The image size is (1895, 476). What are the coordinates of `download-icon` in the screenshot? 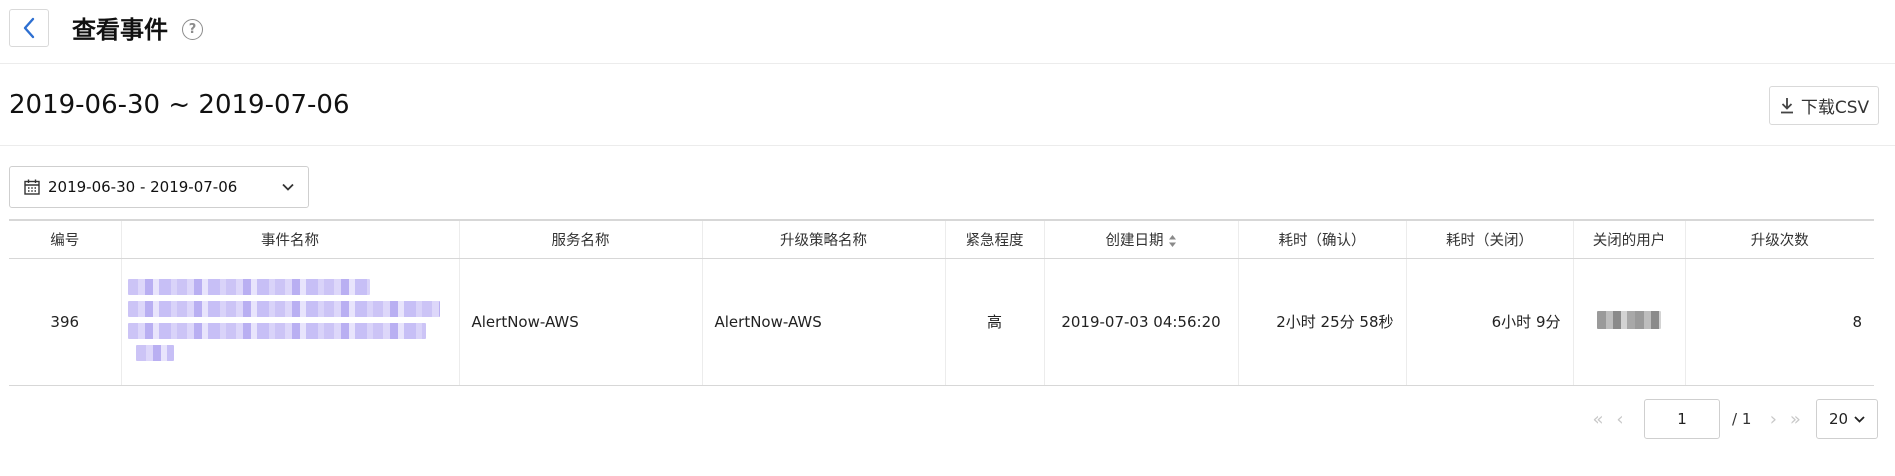 It's located at (1786, 106).